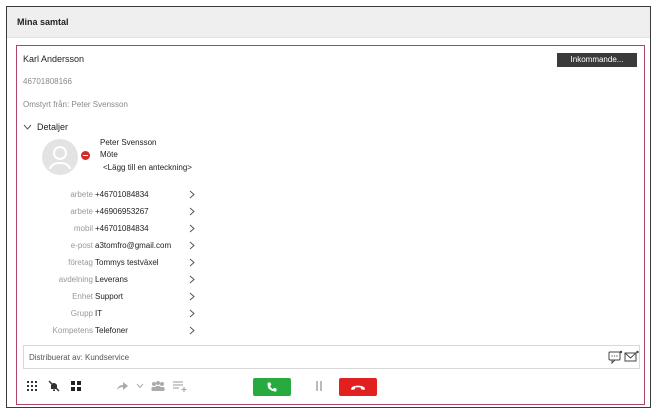  I want to click on dialpad-icon, so click(32, 386).